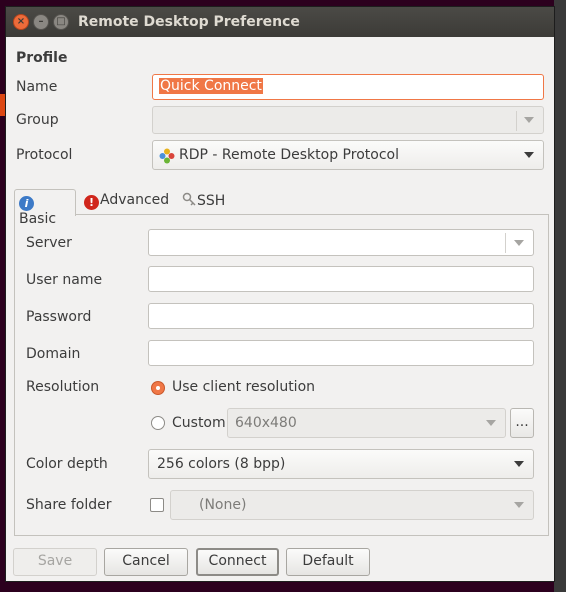 This screenshot has height=592, width=566. I want to click on custom-resolution-label: Custom, so click(199, 423).